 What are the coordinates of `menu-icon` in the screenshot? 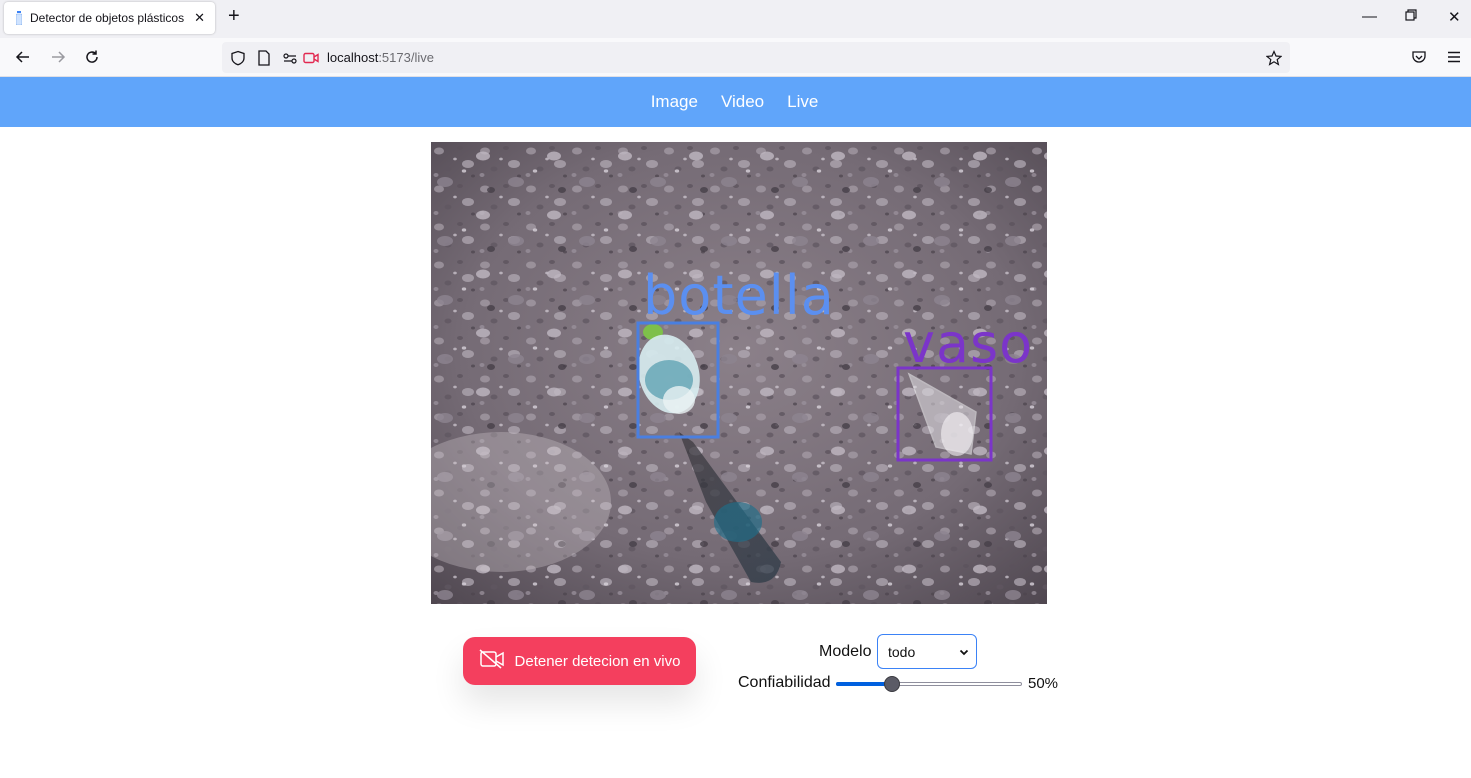 It's located at (1454, 57).